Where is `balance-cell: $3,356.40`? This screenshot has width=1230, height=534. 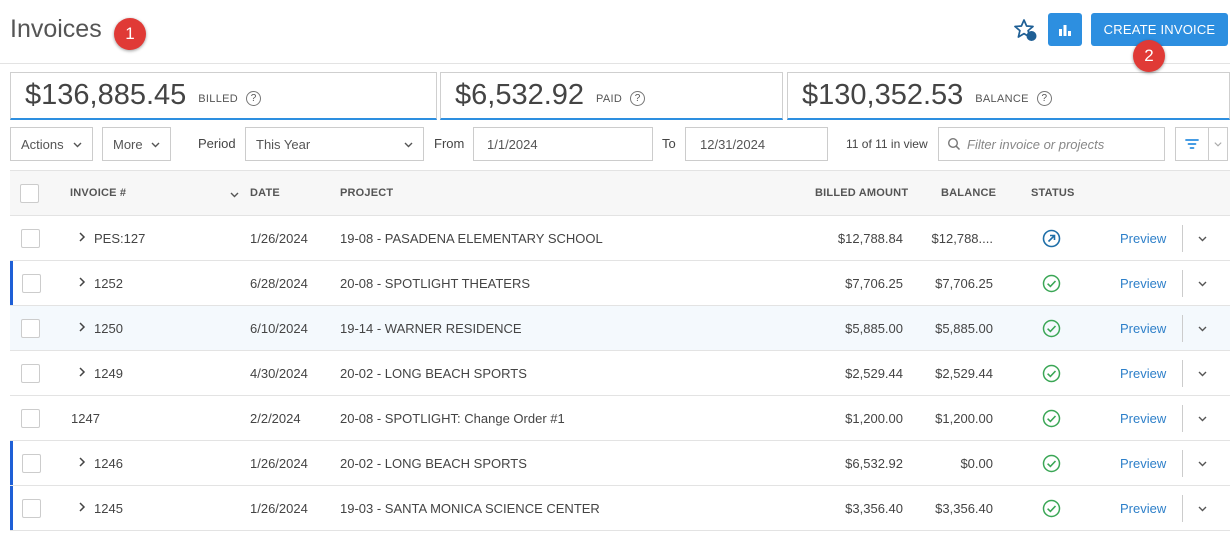
balance-cell: $3,356.40 is located at coordinates (964, 508).